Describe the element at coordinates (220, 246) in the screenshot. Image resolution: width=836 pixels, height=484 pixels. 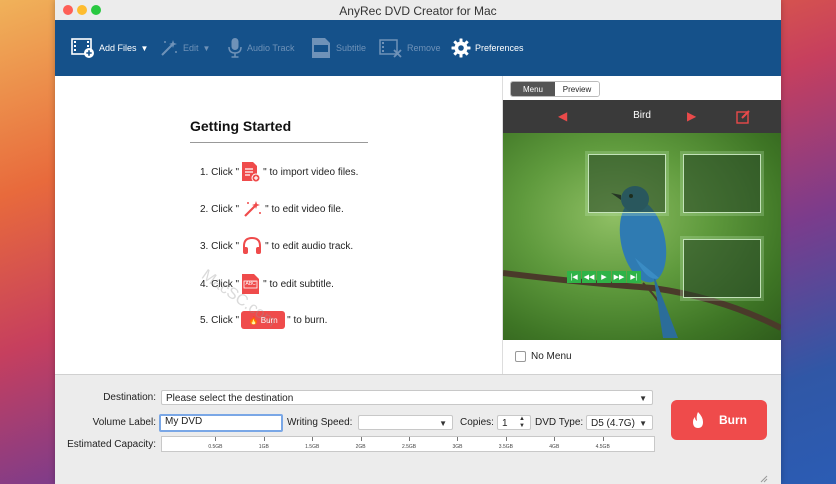
I see `step-3-prefix: 3. Click "` at that location.